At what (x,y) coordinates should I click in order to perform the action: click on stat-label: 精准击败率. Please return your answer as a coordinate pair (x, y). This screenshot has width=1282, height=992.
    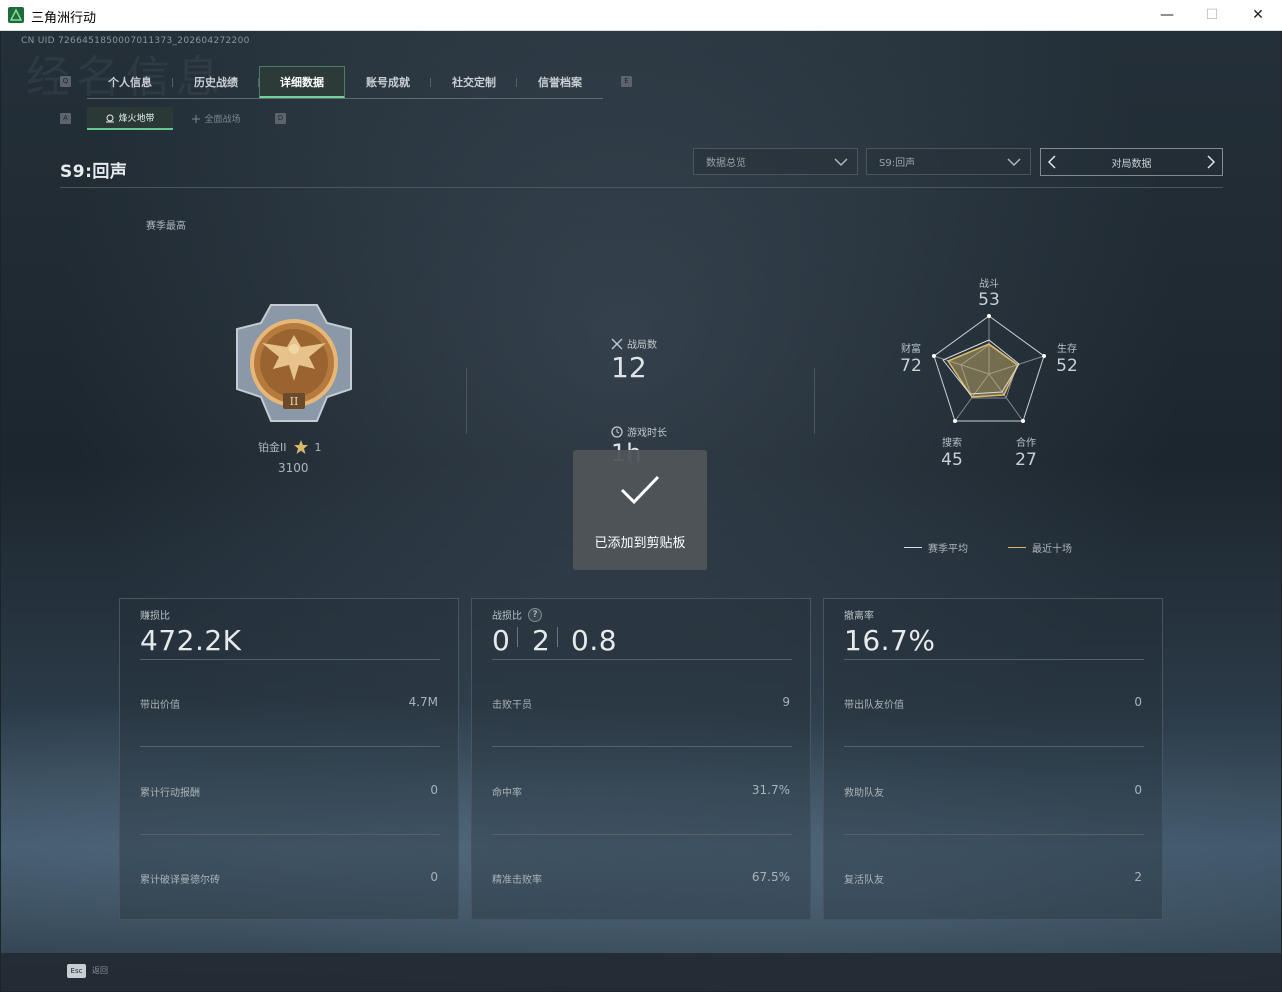
    Looking at the image, I should click on (517, 880).